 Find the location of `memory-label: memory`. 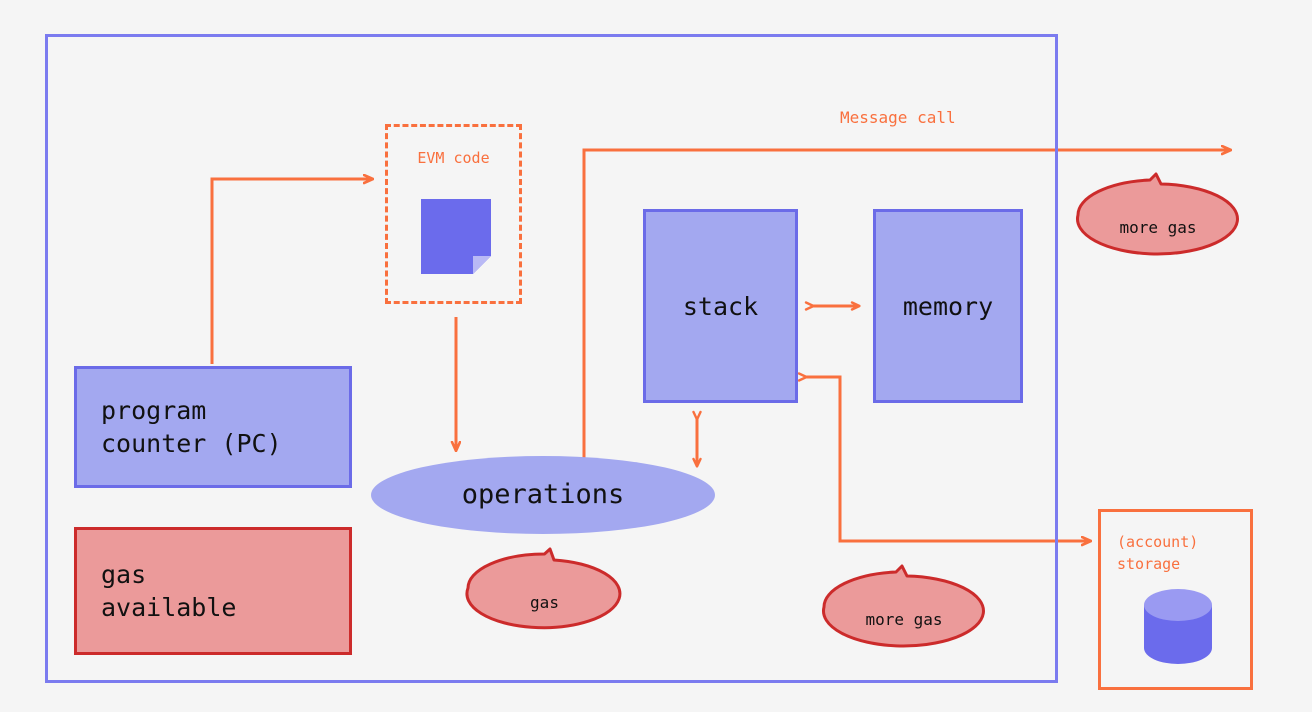

memory-label: memory is located at coordinates (948, 306).